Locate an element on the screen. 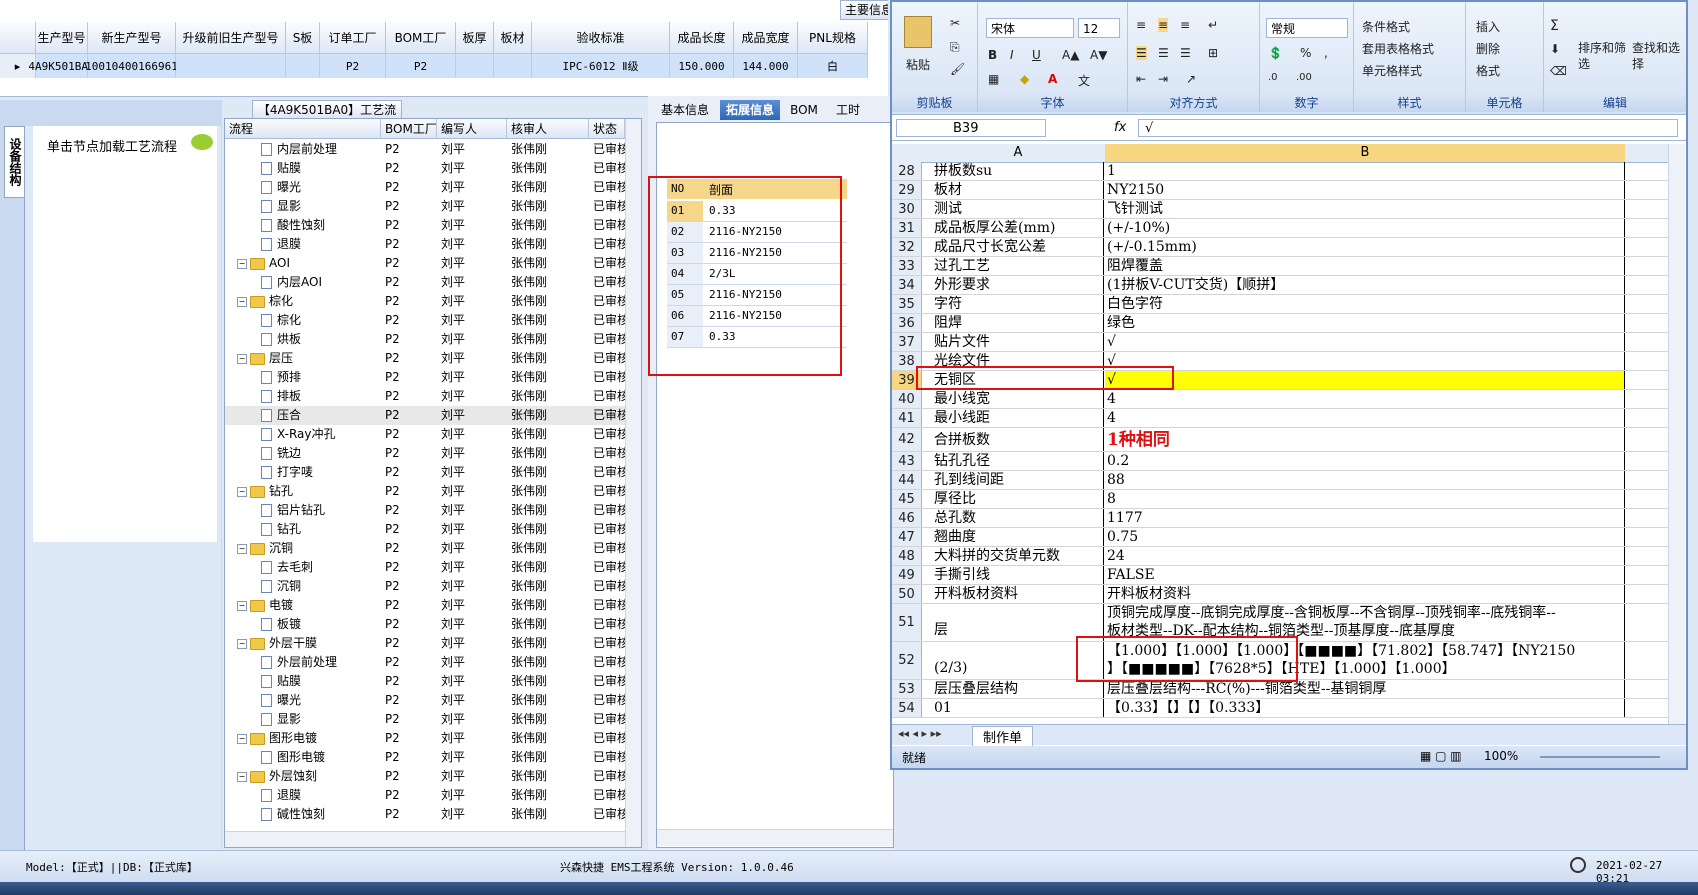 The height and width of the screenshot is (895, 1698). cell-a: 最小线距 is located at coordinates (1018, 418).